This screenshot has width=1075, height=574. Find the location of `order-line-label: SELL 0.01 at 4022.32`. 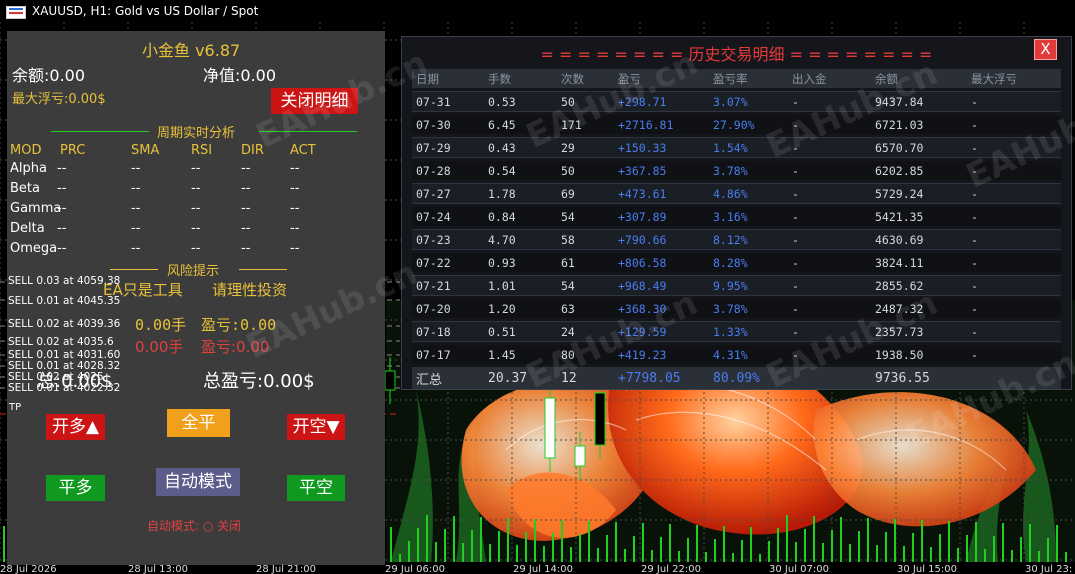

order-line-label: SELL 0.01 at 4022.32 is located at coordinates (64, 388).